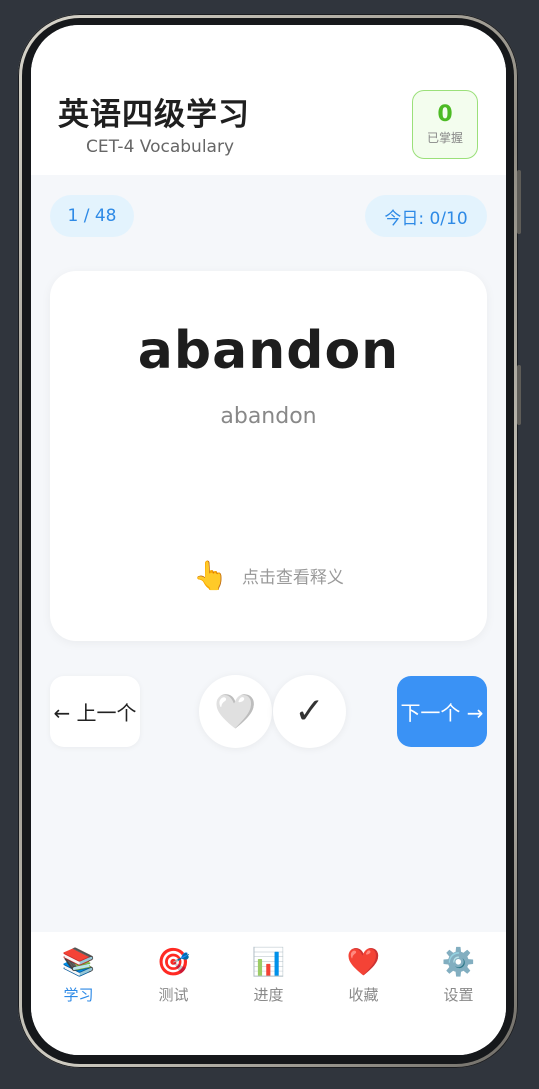 The image size is (539, 1089). I want to click on page-subtitle: CET-4 Vocabulary, so click(160, 147).